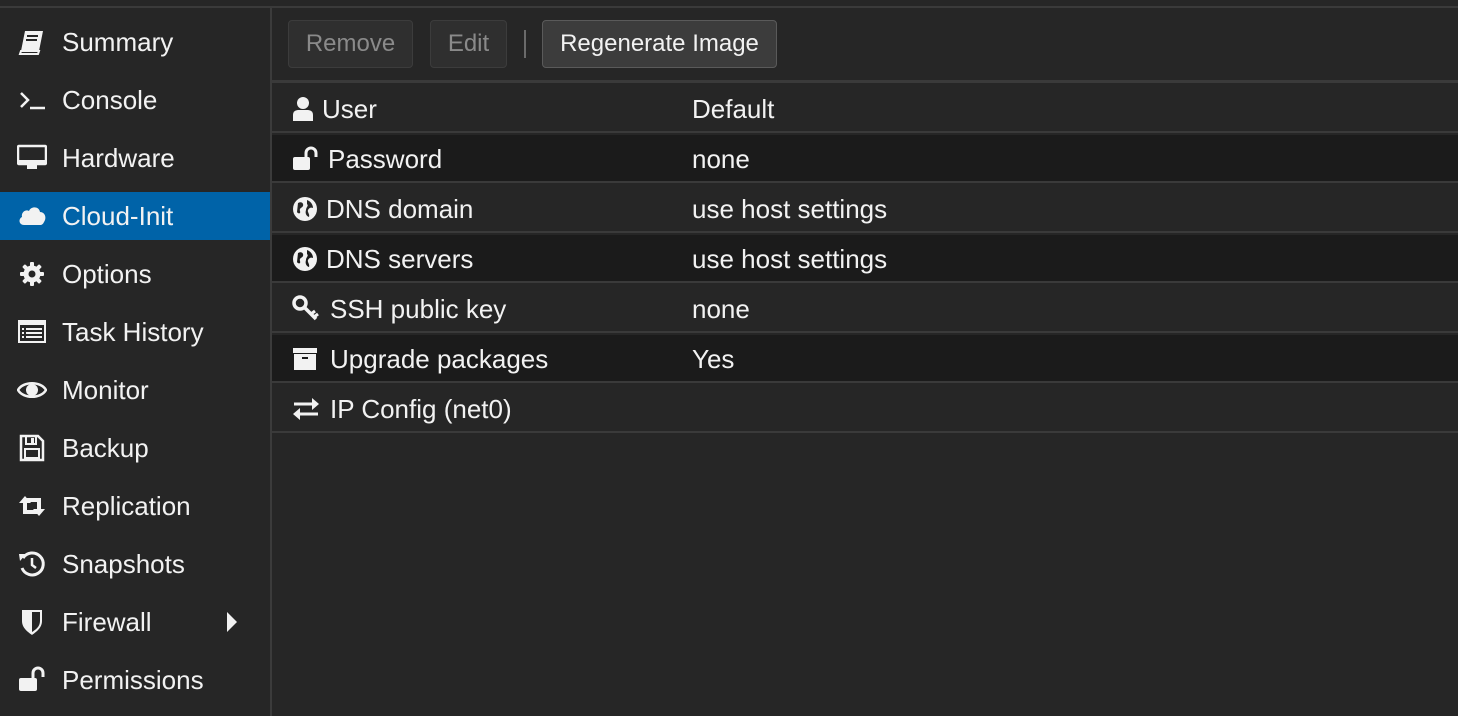 The height and width of the screenshot is (716, 1458). What do you see at coordinates (32, 390) in the screenshot?
I see `eye-icon` at bounding box center [32, 390].